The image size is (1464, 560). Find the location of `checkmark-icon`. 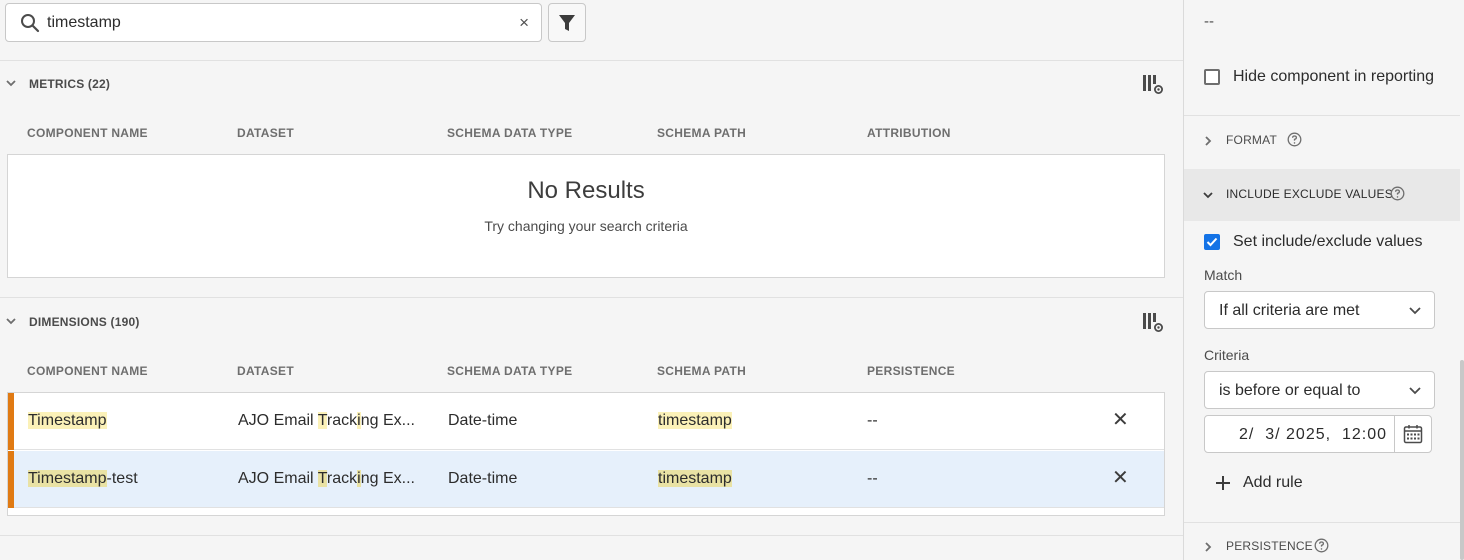

checkmark-icon is located at coordinates (1212, 242).